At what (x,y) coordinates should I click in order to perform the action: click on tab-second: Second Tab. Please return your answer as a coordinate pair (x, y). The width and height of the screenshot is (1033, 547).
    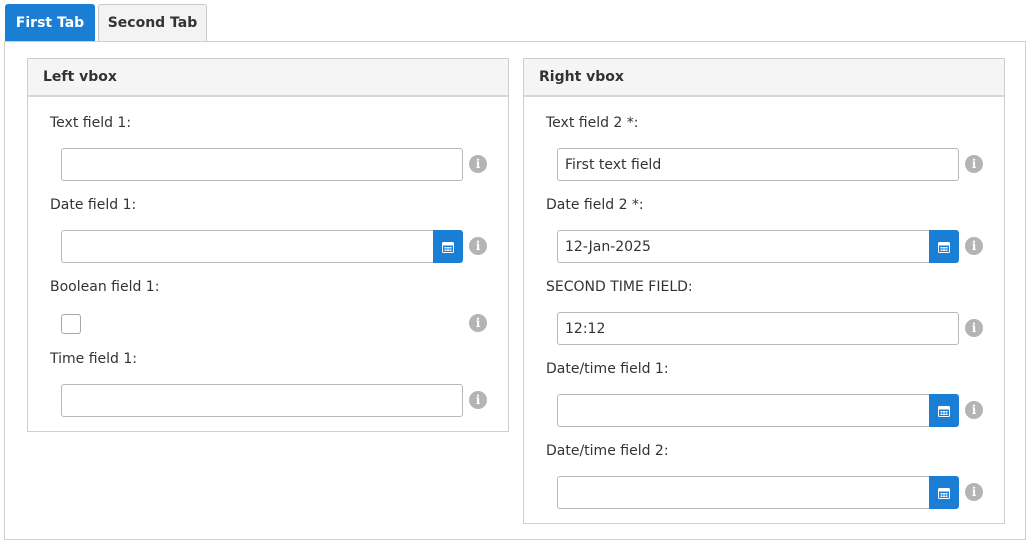
    Looking at the image, I should click on (152, 22).